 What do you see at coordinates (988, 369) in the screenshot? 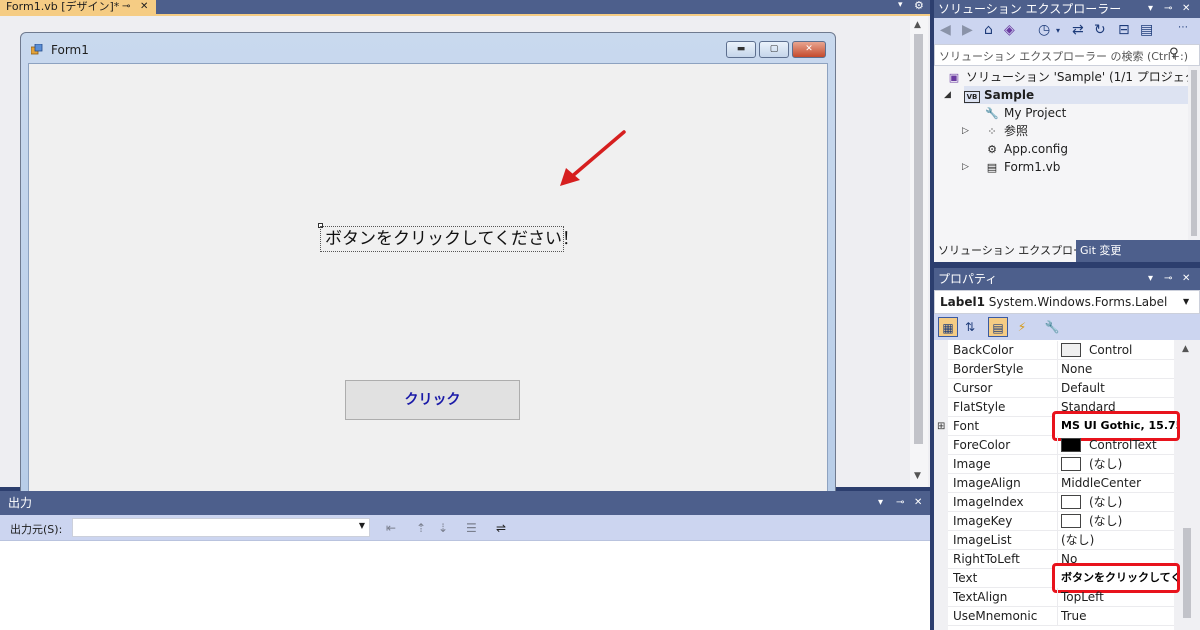
I see `property-name: BorderStyle` at bounding box center [988, 369].